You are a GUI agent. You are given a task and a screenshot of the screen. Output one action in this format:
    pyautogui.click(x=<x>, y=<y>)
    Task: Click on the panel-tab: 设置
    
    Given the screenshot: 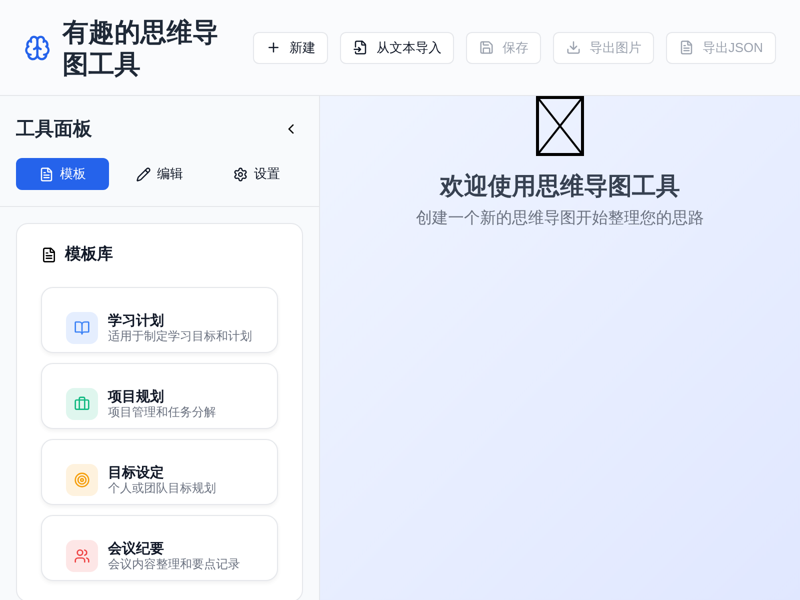 What is the action you would take?
    pyautogui.click(x=256, y=174)
    